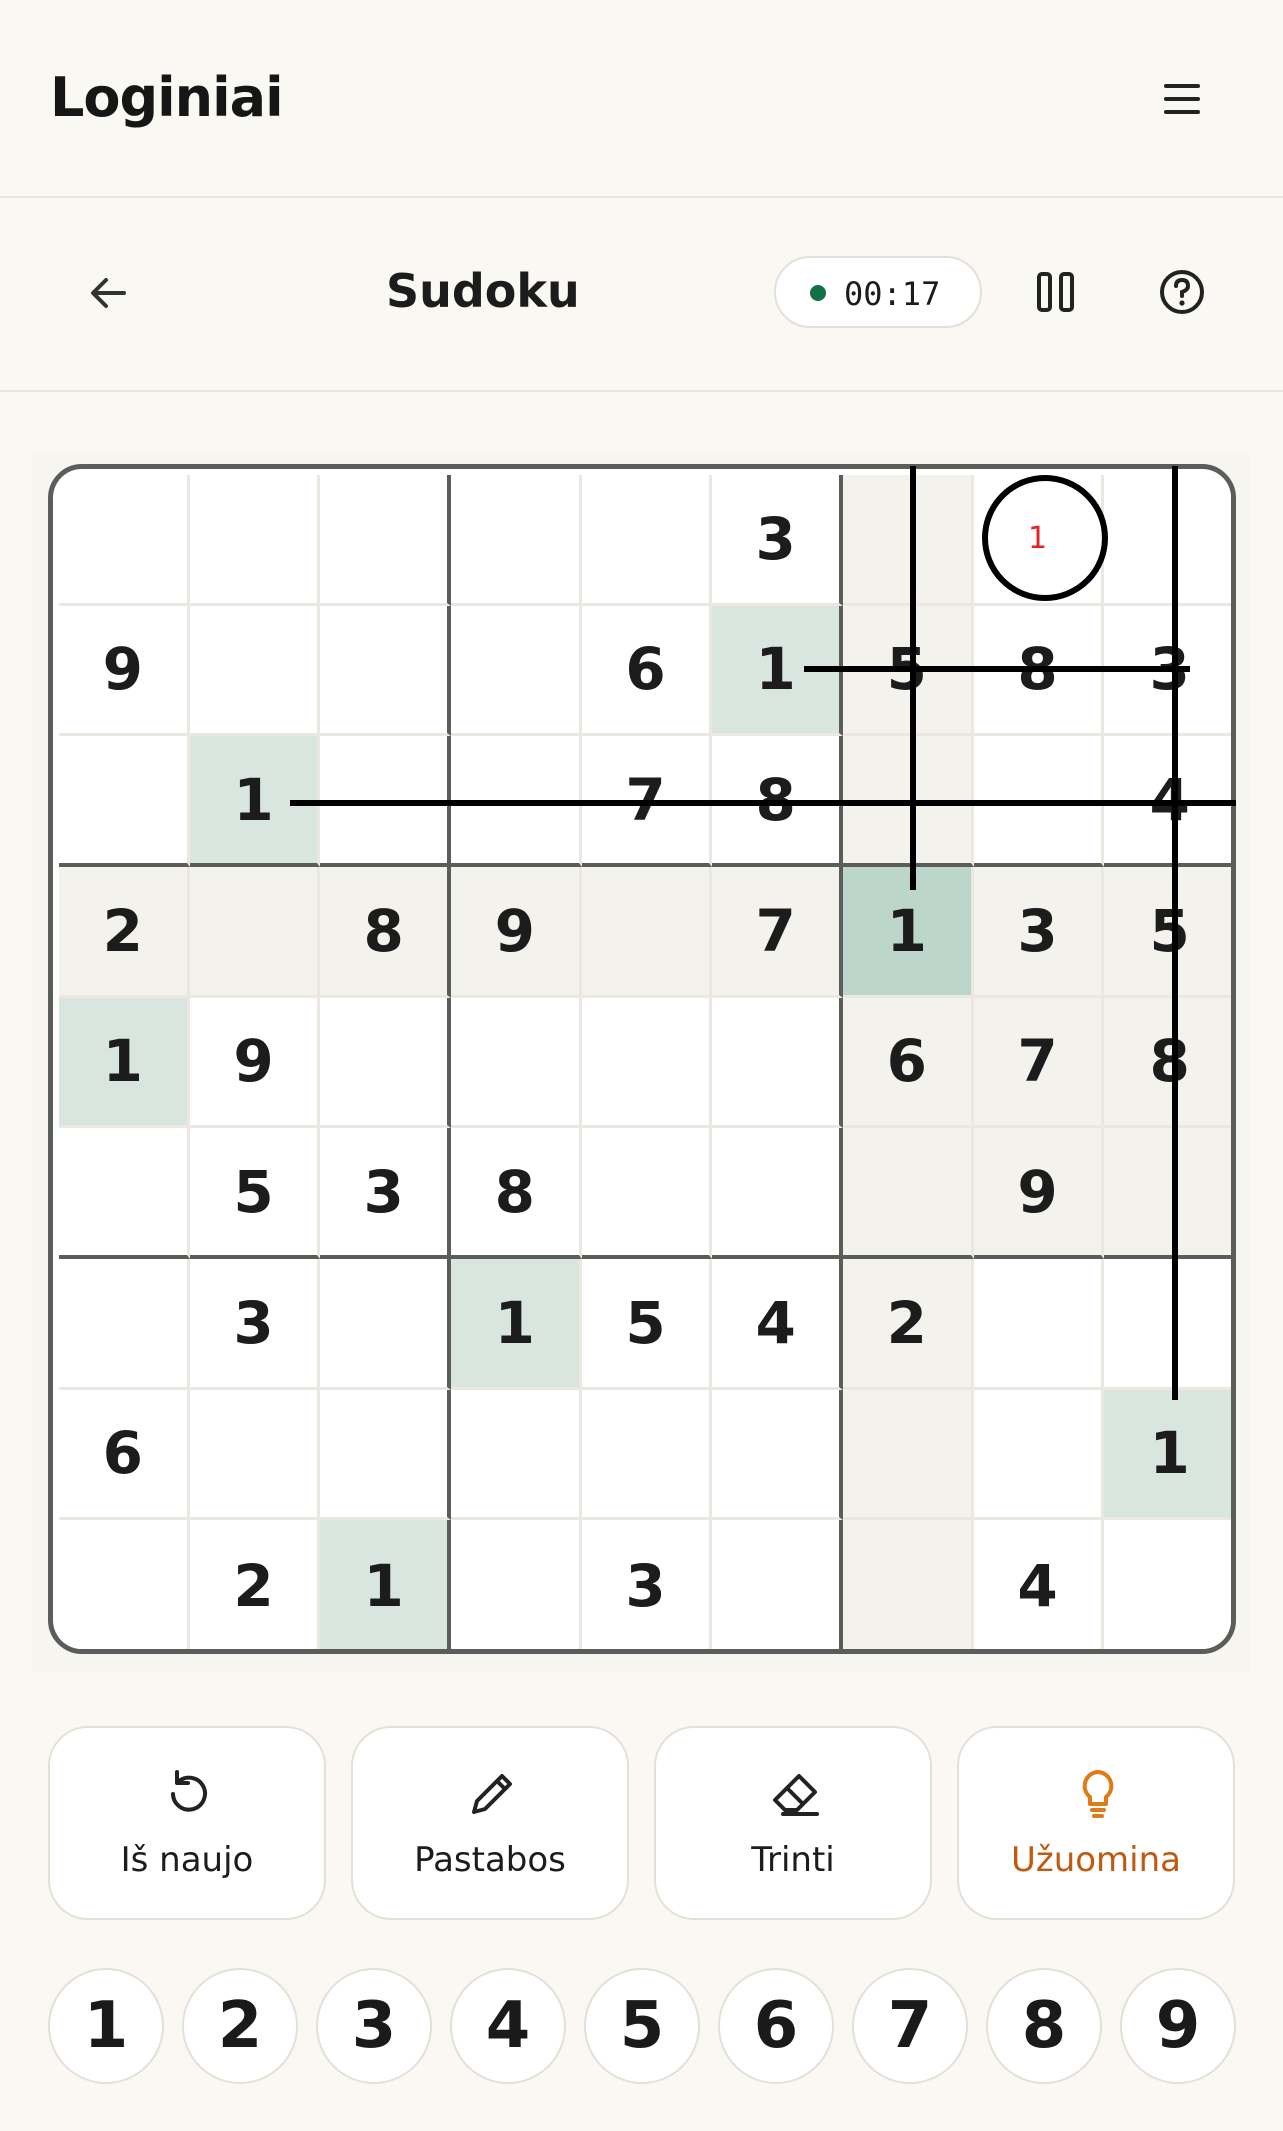  I want to click on hint-button: Užuomina, so click(1096, 1823).